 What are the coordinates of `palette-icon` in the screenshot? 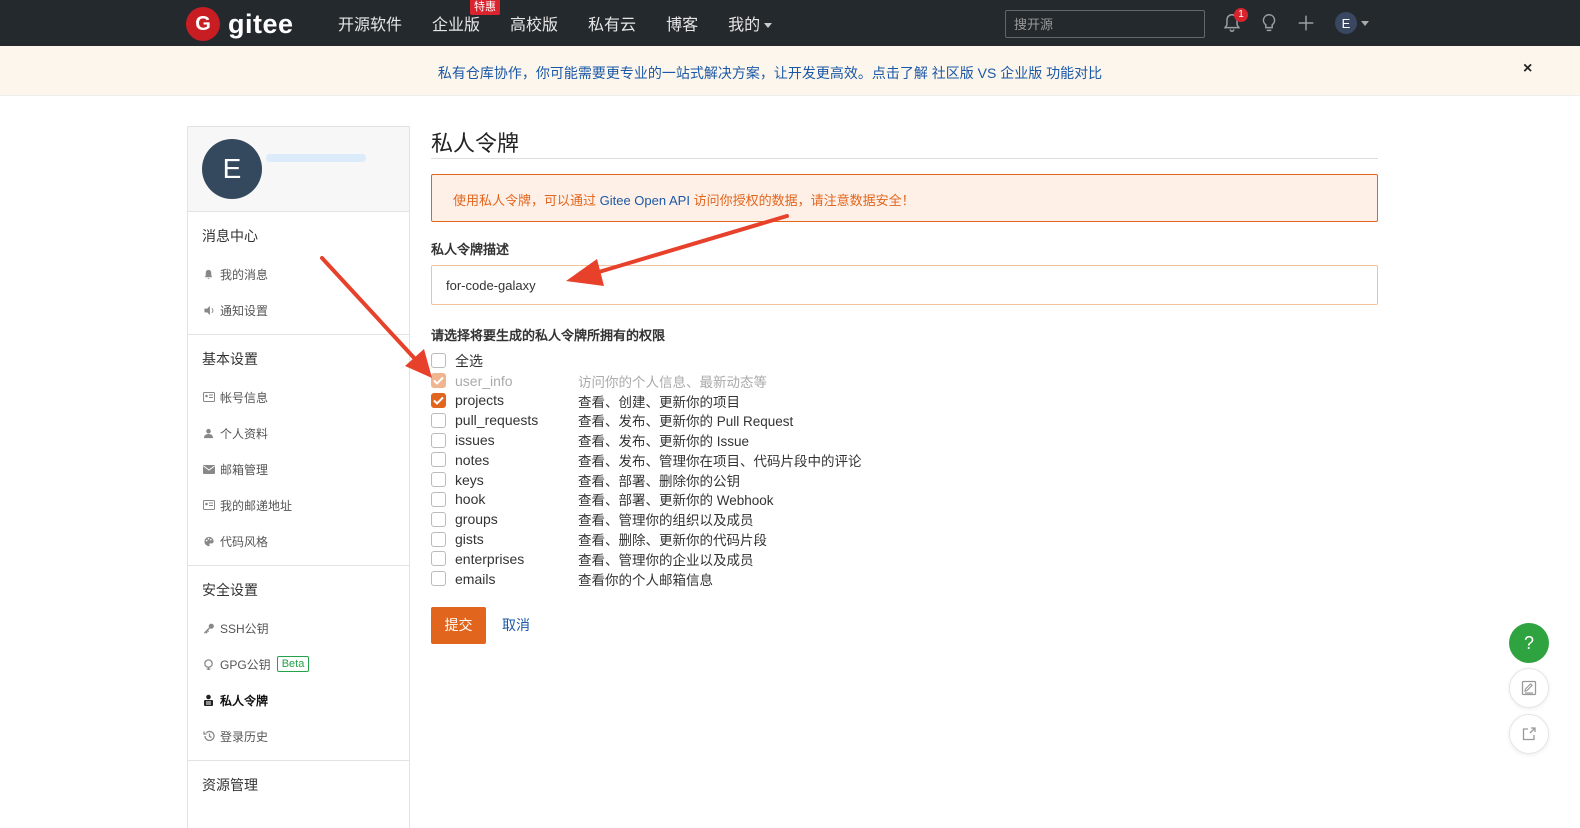 It's located at (208, 541).